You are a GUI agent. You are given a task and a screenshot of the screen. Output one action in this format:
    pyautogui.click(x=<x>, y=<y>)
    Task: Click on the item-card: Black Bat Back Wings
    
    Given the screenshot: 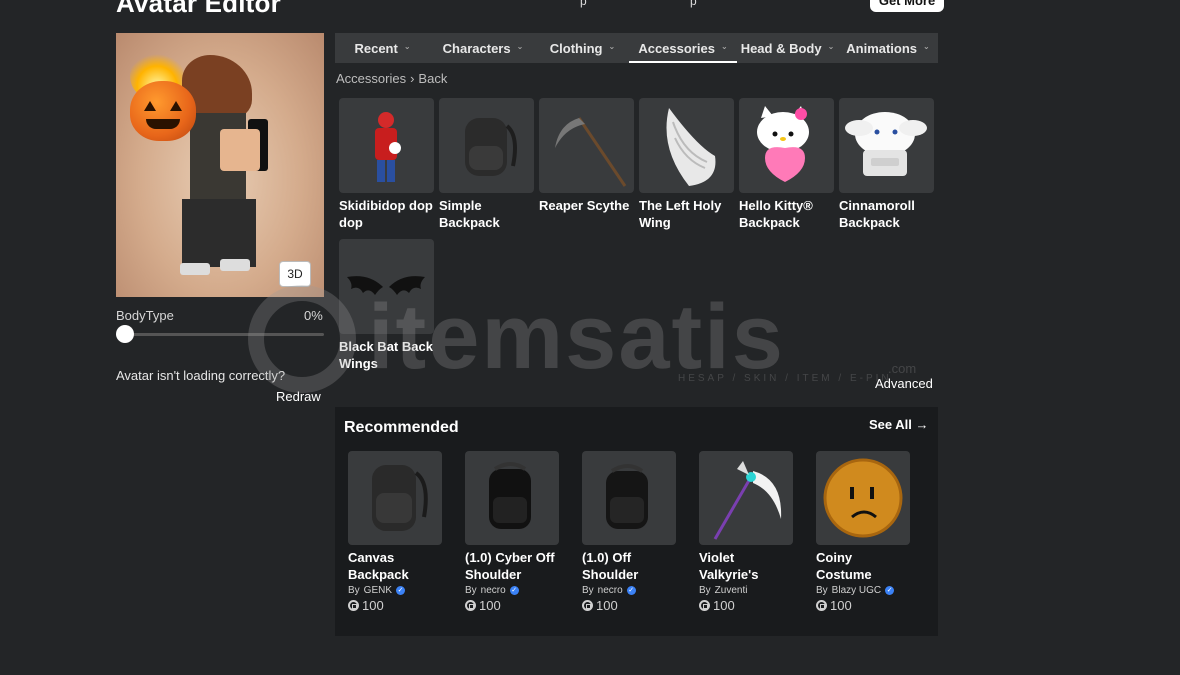 What is the action you would take?
    pyautogui.click(x=386, y=305)
    